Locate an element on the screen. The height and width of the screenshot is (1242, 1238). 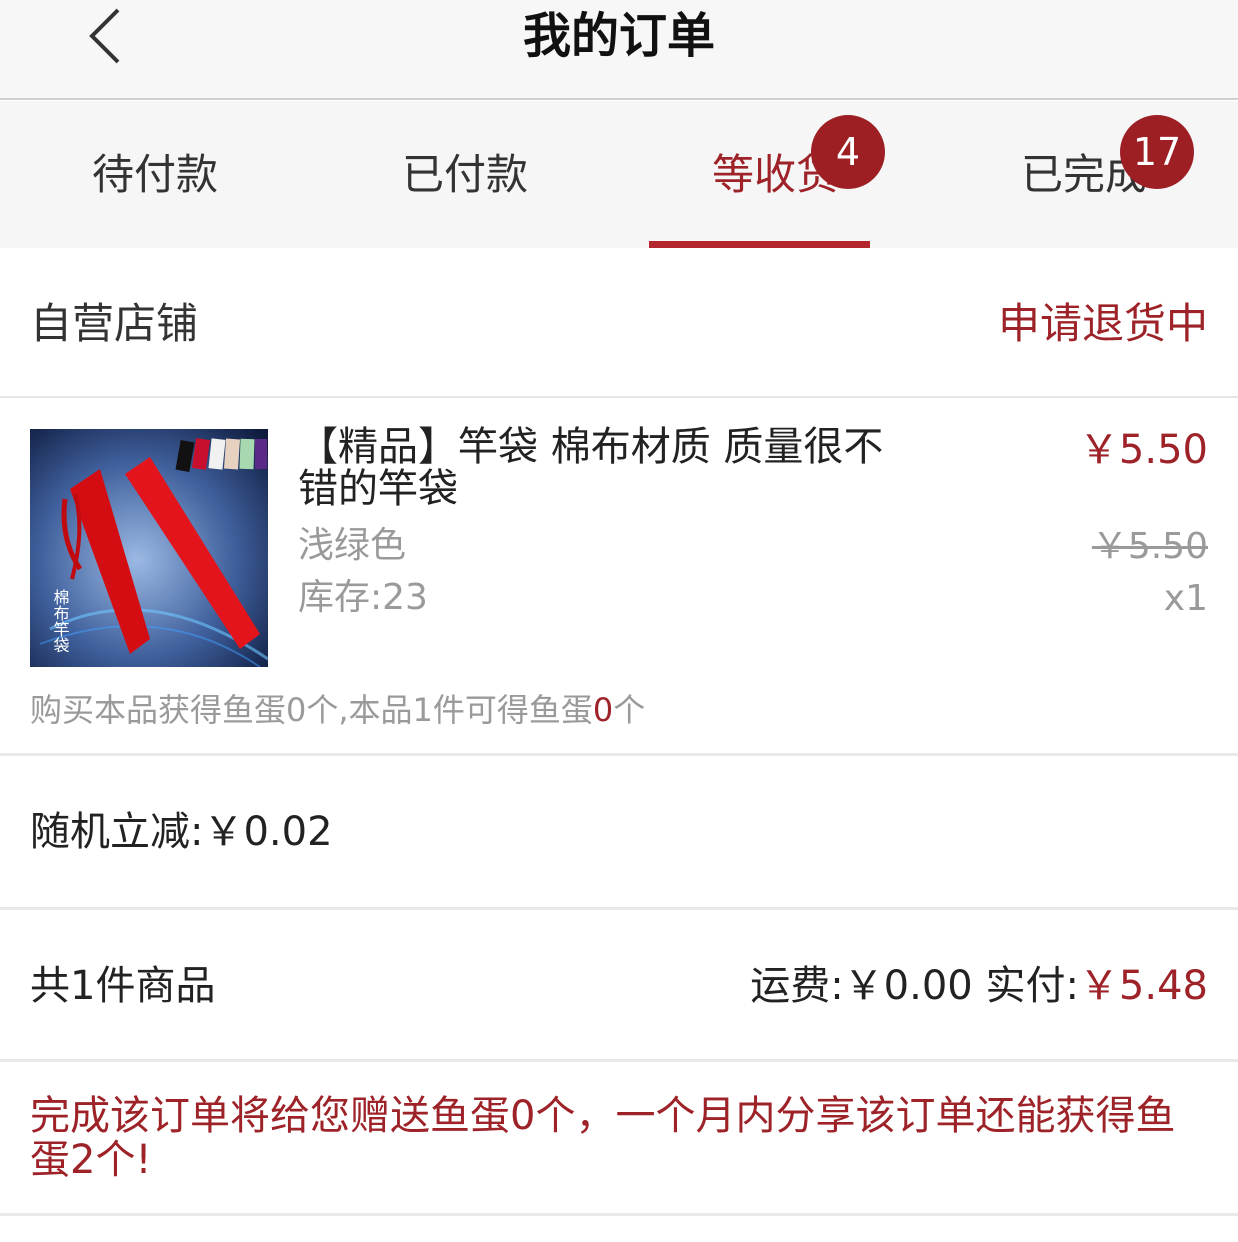
reward-info: 购买本品获得鱼蛋0个,本品1件可得鱼蛋0个 is located at coordinates (337, 710).